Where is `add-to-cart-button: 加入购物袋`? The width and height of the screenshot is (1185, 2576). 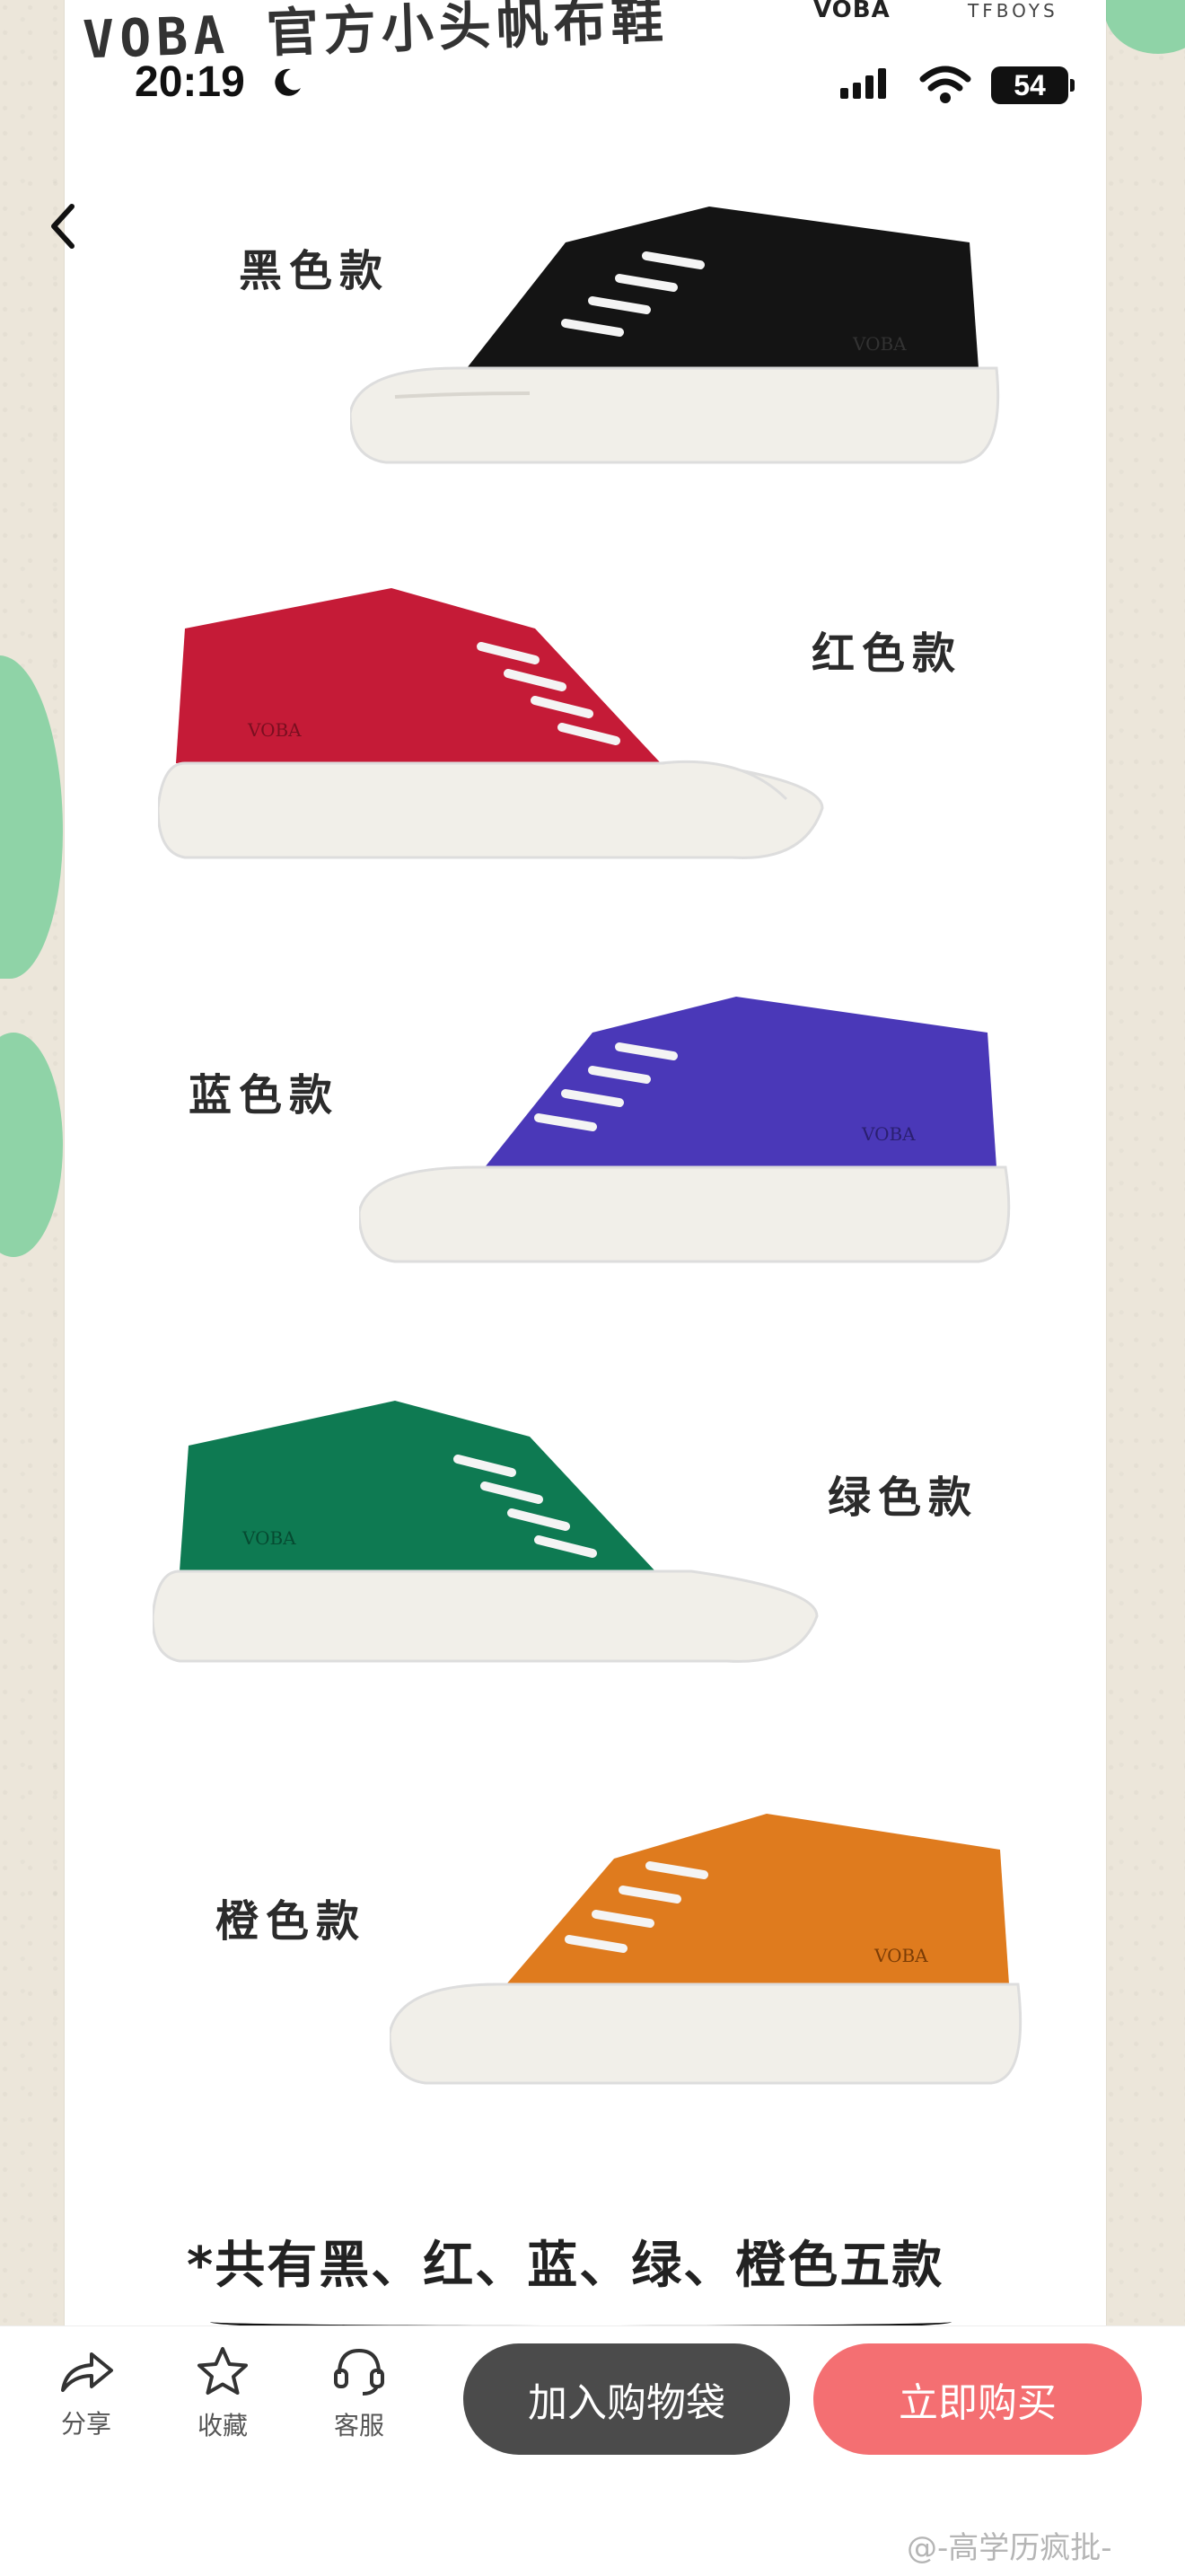
add-to-cart-button: 加入购物袋 is located at coordinates (626, 2399).